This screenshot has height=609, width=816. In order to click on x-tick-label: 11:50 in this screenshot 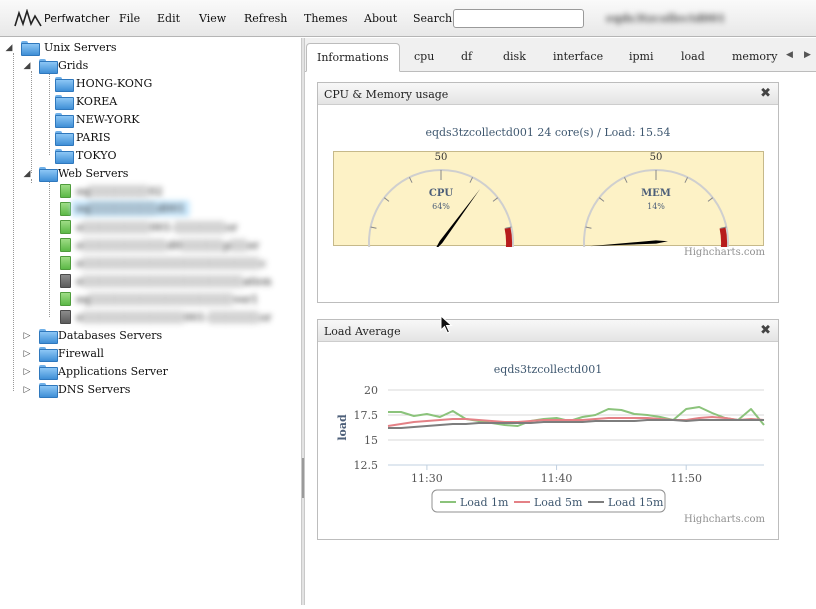, I will do `click(686, 478)`.